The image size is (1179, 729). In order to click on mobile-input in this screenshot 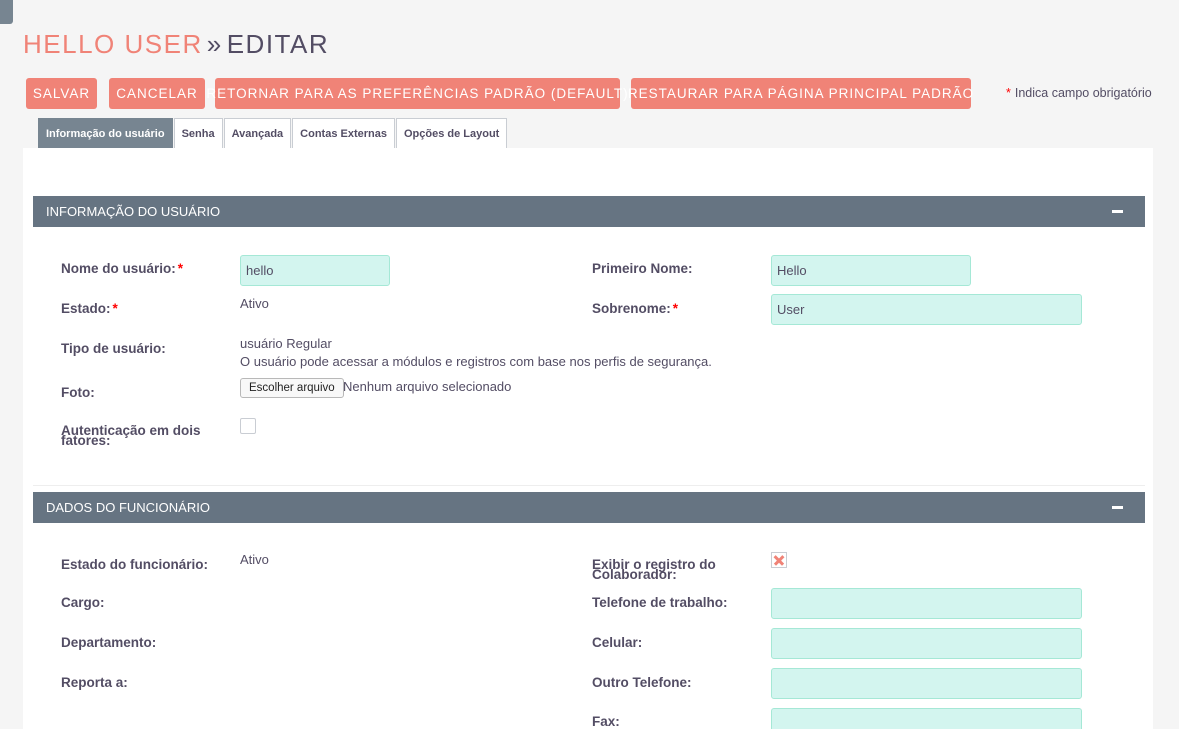, I will do `click(926, 643)`.